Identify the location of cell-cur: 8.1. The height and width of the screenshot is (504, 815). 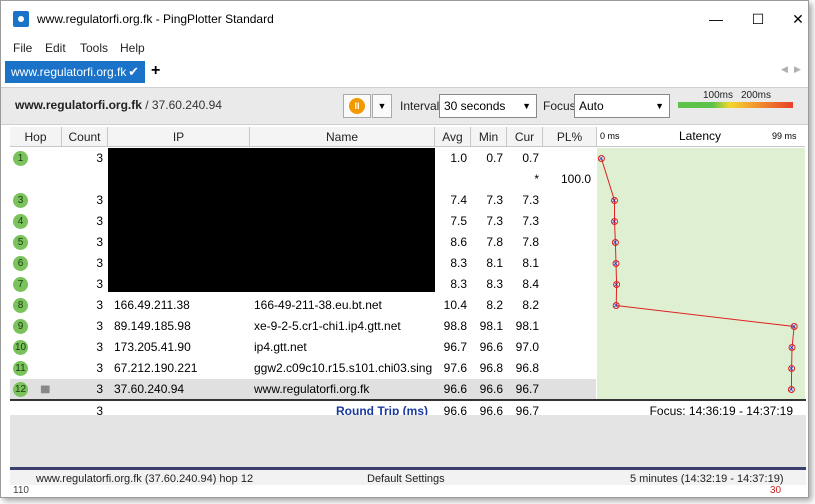
(530, 263).